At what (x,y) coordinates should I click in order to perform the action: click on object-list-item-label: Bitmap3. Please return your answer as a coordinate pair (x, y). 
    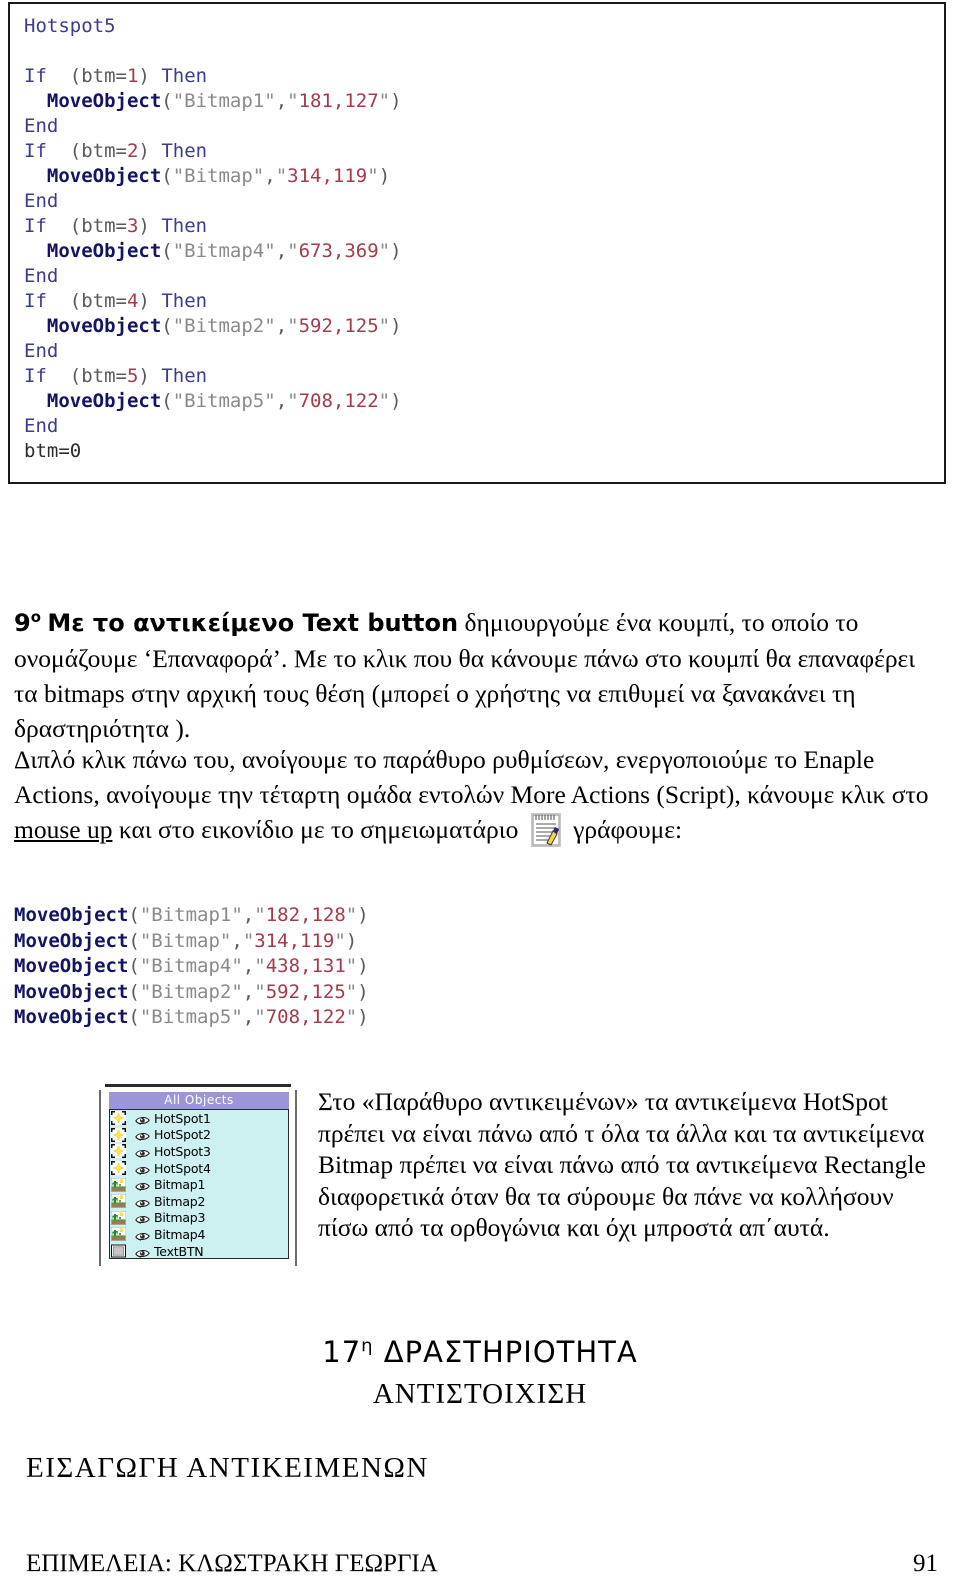
    Looking at the image, I should click on (180, 1218).